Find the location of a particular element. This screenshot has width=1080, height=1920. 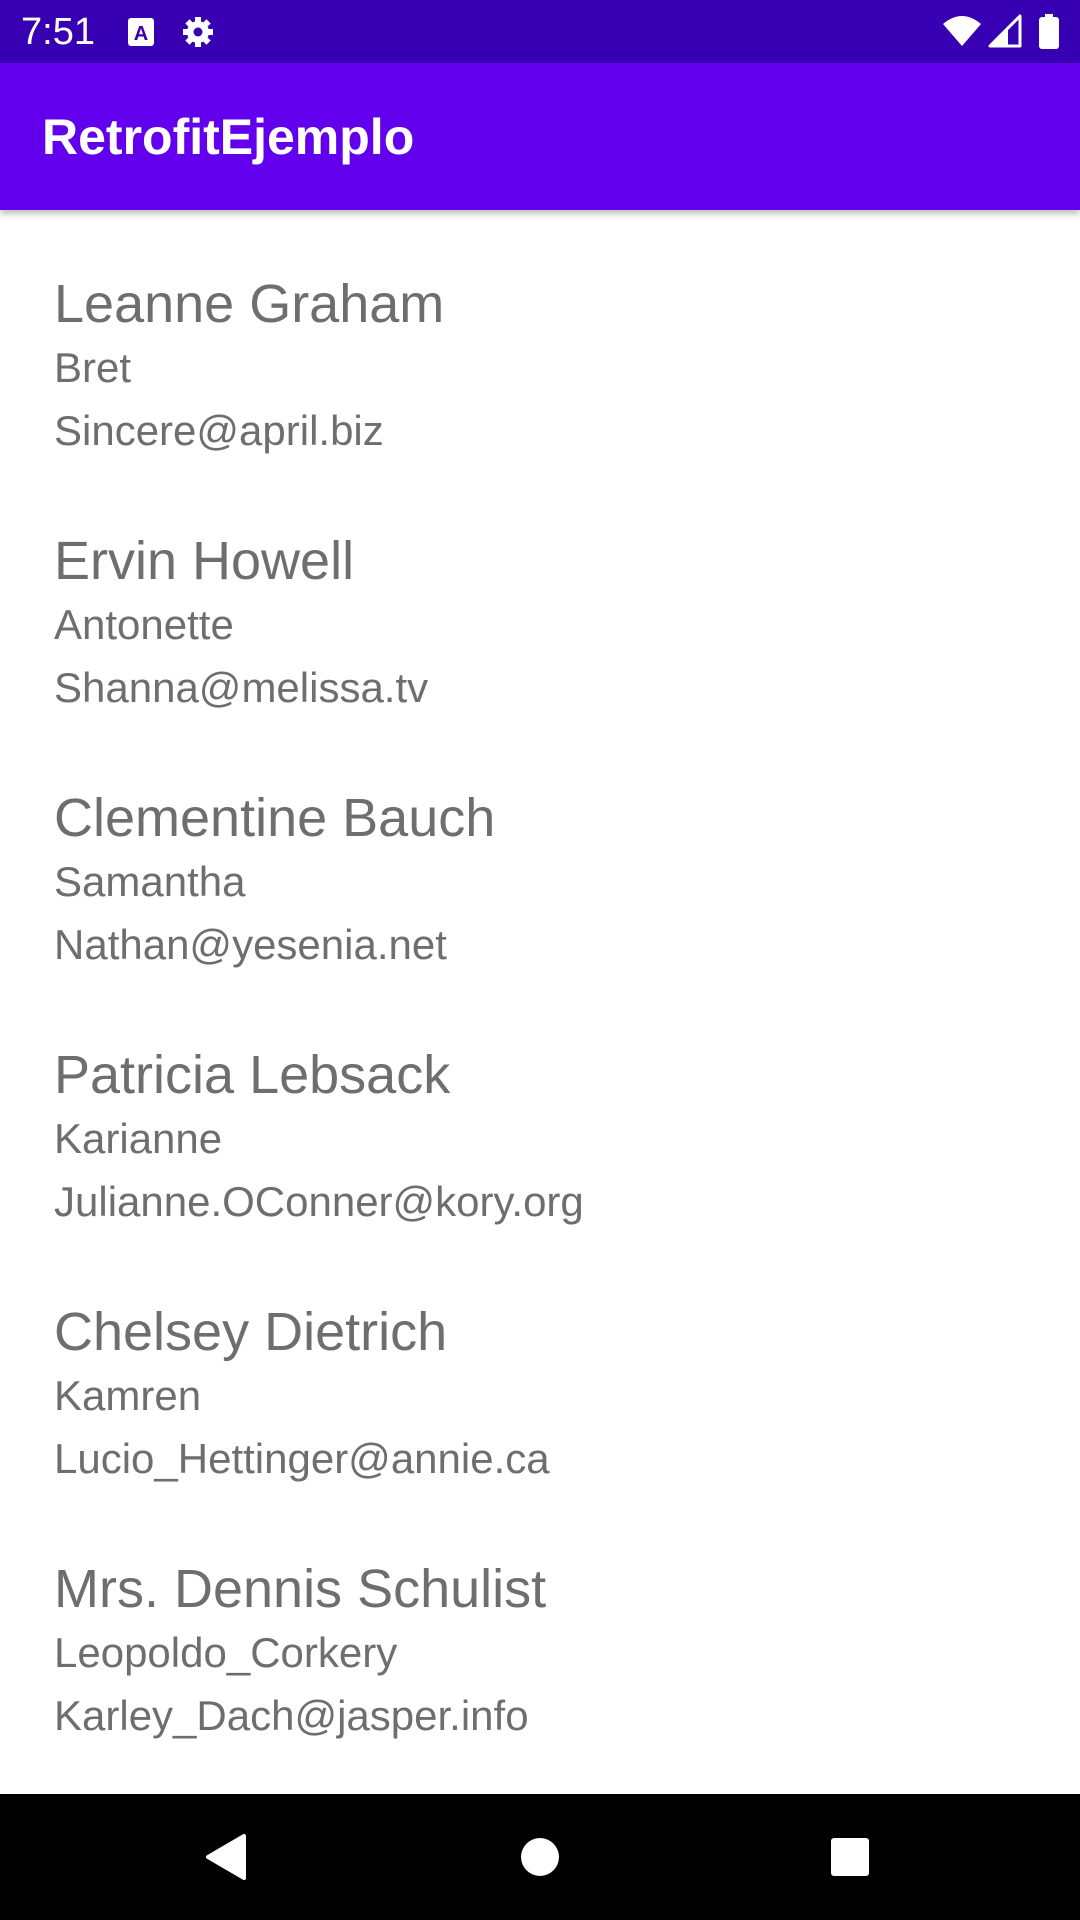

user-name: Ervin Howell is located at coordinates (204, 561).